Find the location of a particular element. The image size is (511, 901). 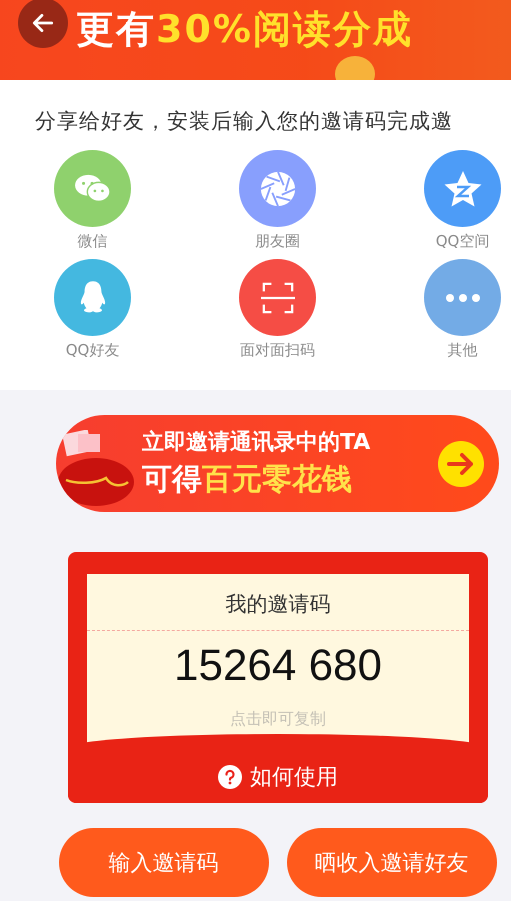

banner-subtitle: 可得百元零花钱 is located at coordinates (247, 480).